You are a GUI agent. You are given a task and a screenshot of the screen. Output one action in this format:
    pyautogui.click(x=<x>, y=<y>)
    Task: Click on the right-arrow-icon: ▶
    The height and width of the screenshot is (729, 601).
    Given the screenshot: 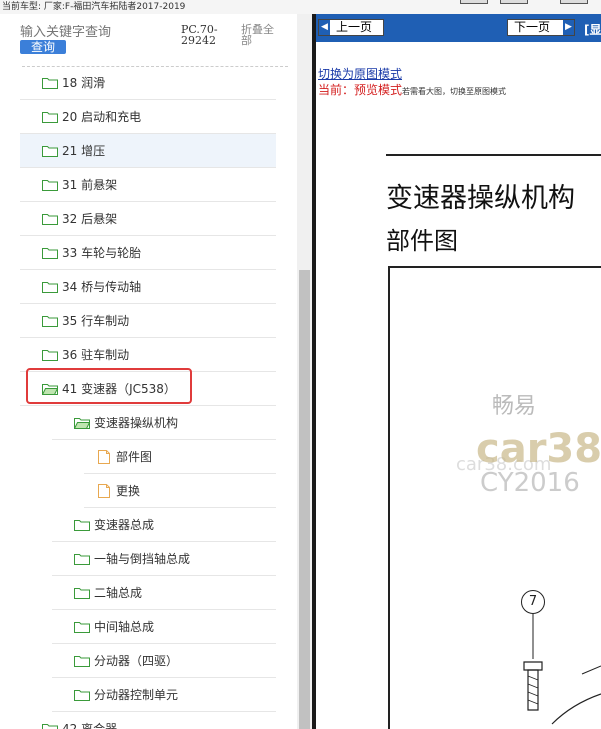 What is the action you would take?
    pyautogui.click(x=568, y=27)
    